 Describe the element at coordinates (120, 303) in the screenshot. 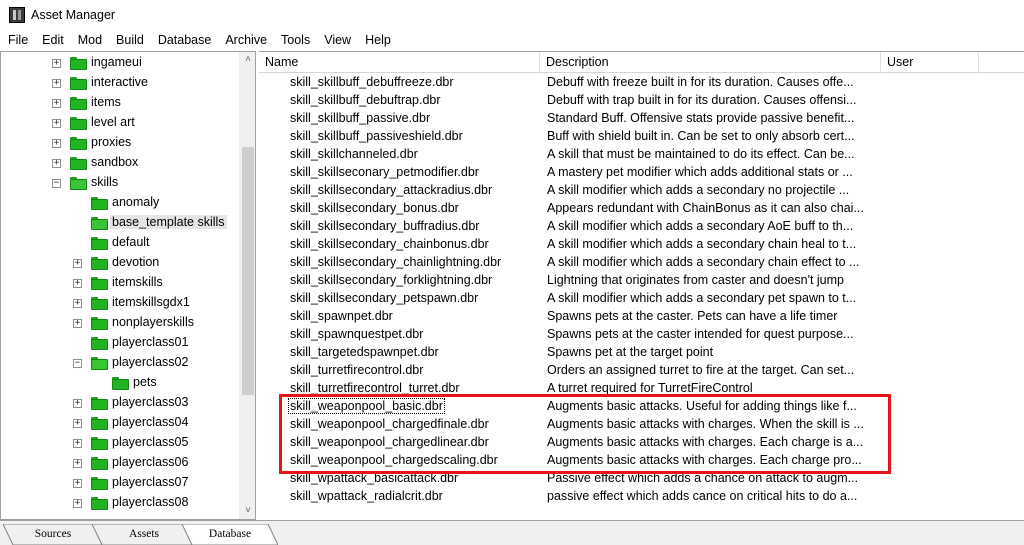

I see `tree-item-itemskillsgdx1: + itemskillsgdx1` at that location.